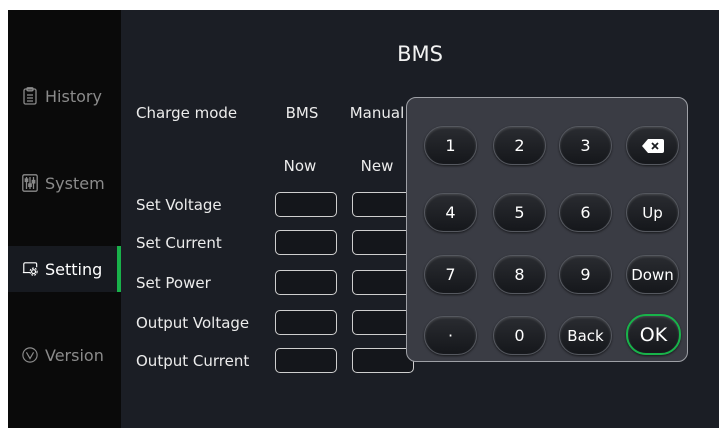 This screenshot has width=725, height=428. What do you see at coordinates (519, 212) in the screenshot?
I see `key-5: 5` at bounding box center [519, 212].